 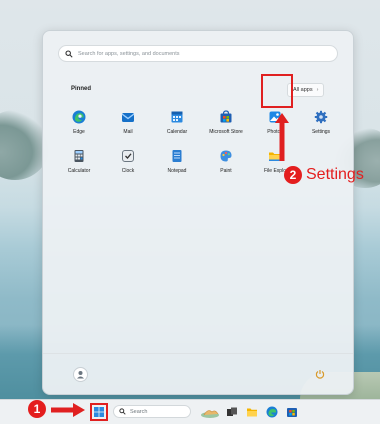 I want to click on start-footer-divider, so click(x=198, y=353).